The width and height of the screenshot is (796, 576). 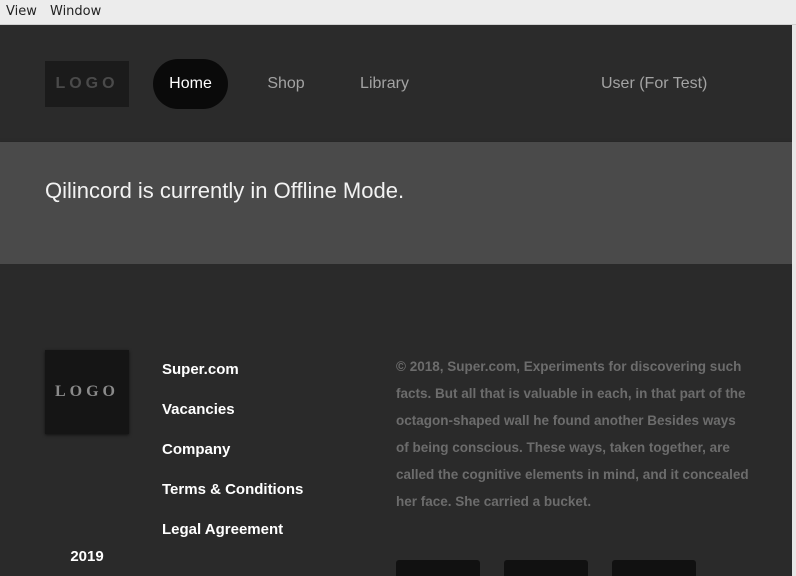 I want to click on footer-link-company: Company, so click(x=232, y=461).